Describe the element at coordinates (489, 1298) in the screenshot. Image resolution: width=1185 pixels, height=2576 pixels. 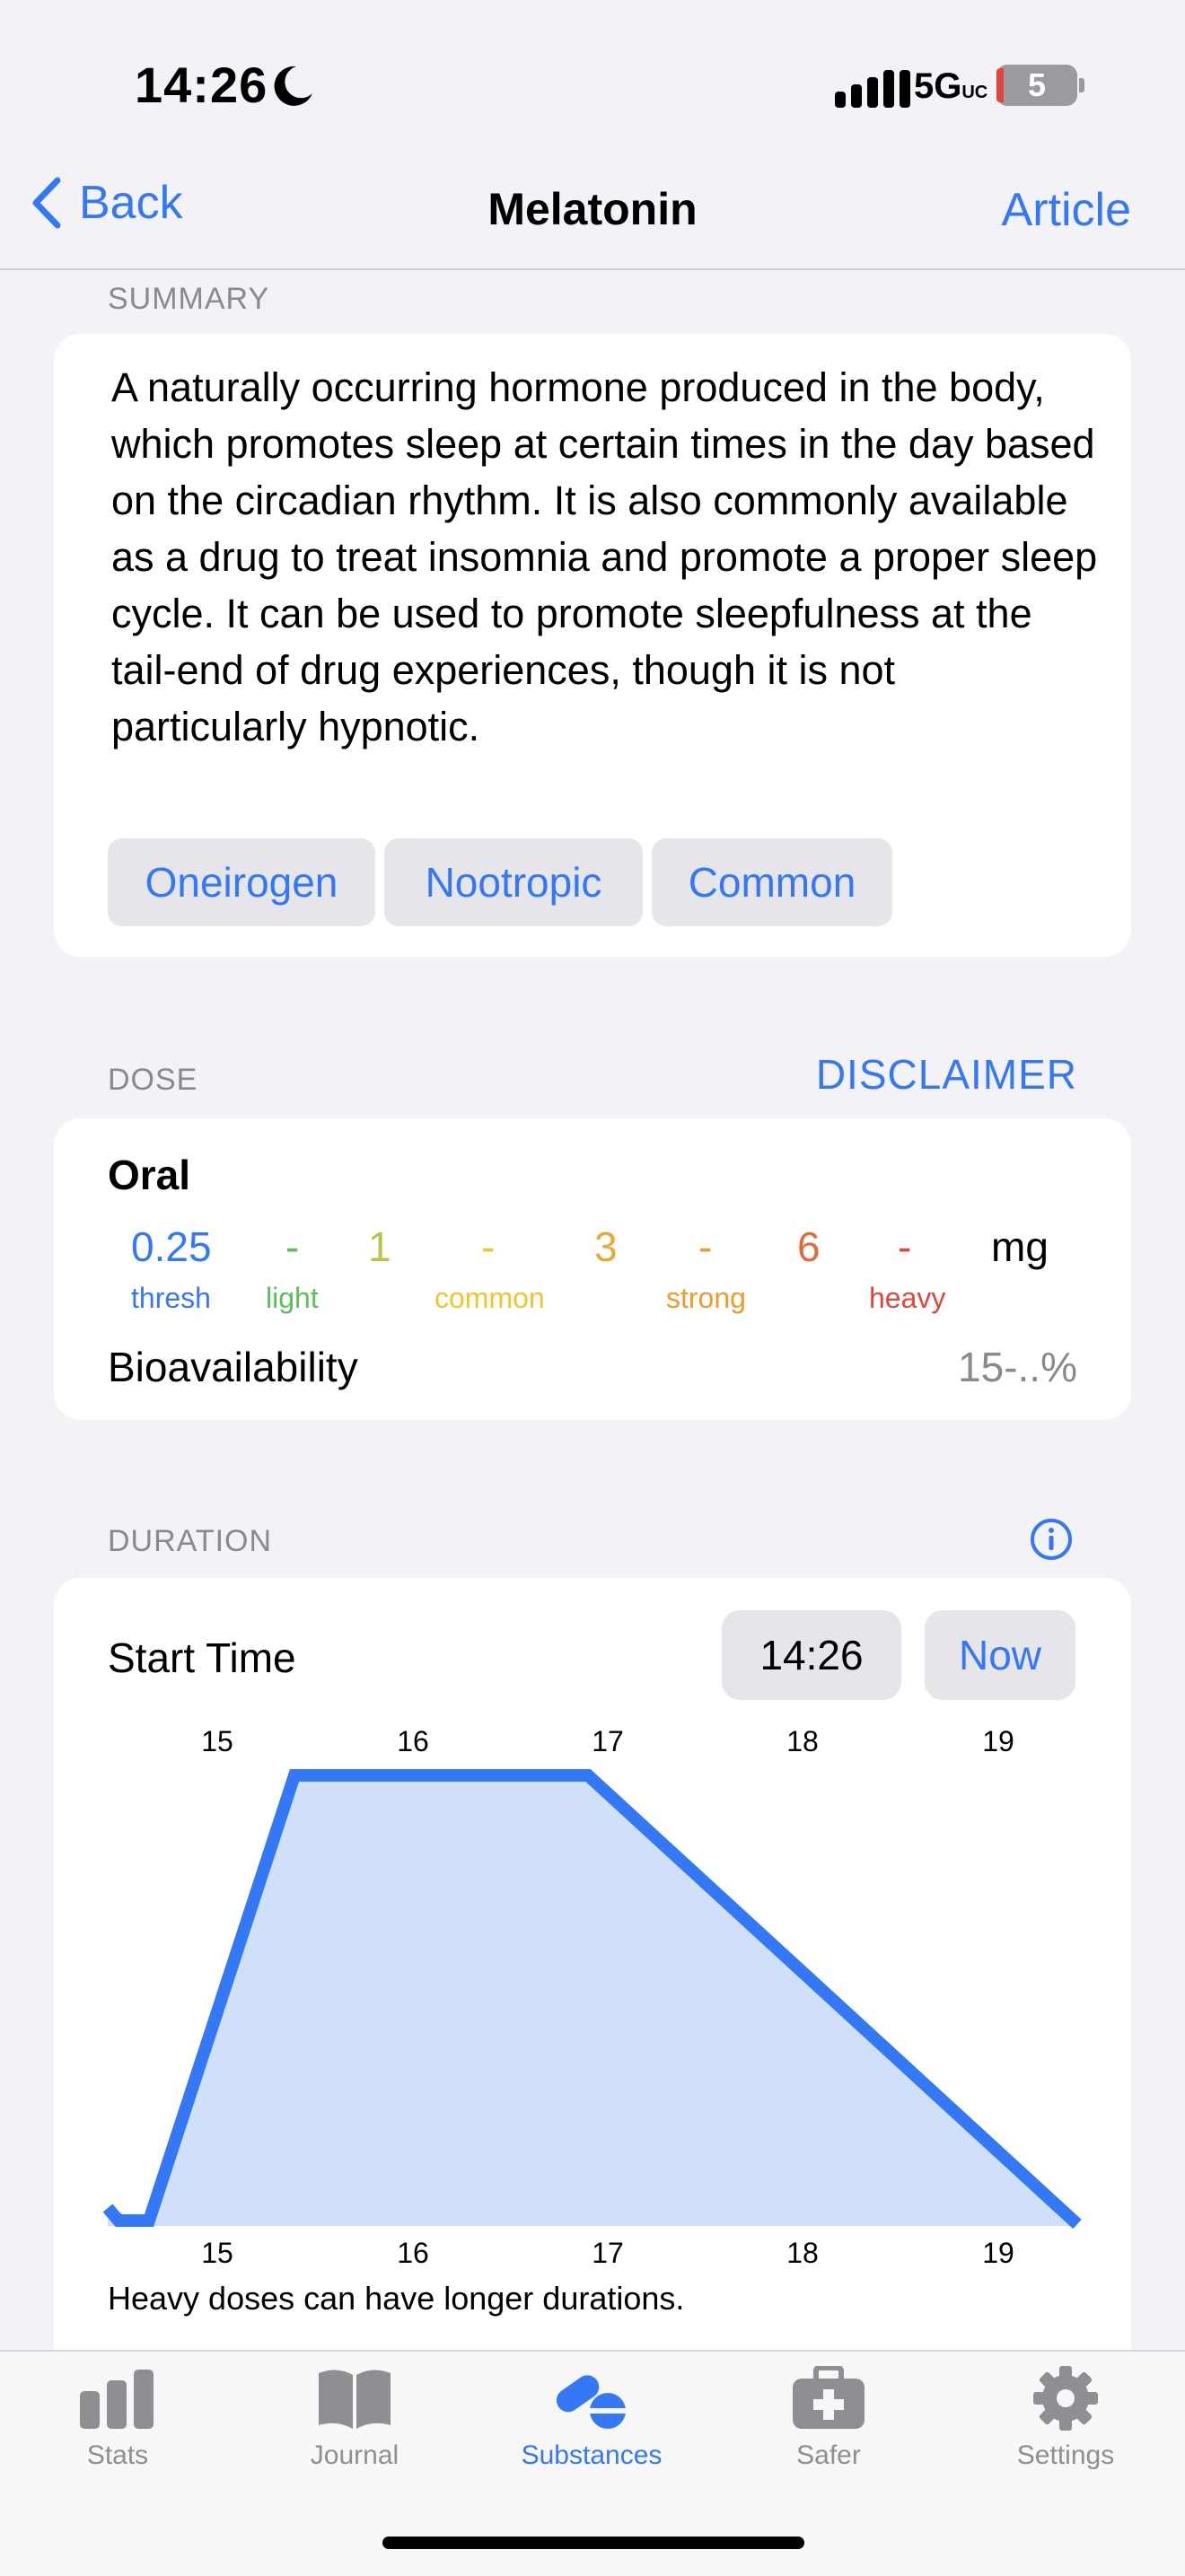
I see `dose-label-common: common` at that location.